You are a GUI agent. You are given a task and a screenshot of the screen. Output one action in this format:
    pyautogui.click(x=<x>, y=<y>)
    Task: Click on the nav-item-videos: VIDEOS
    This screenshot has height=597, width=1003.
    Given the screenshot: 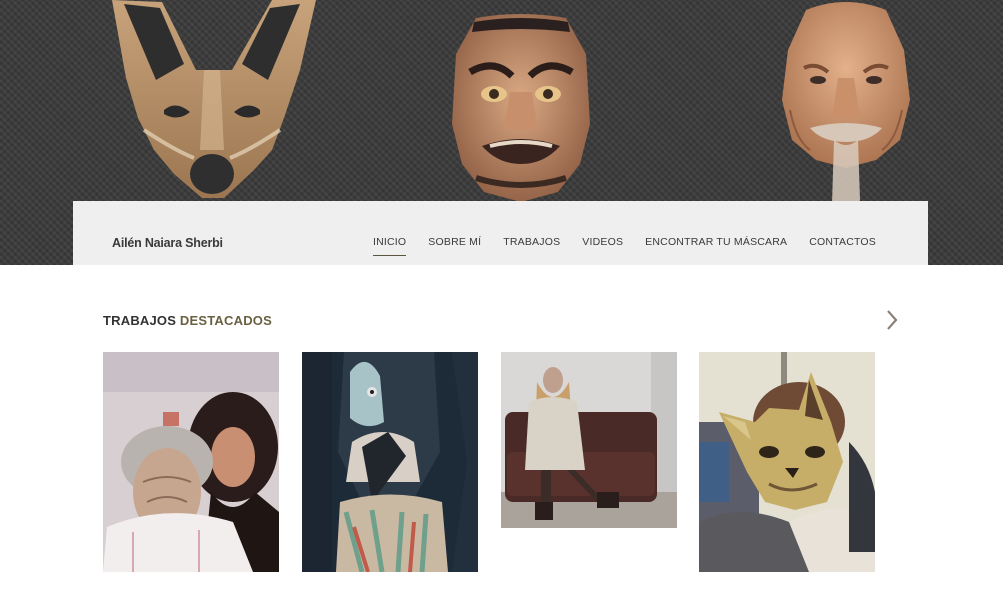 What is the action you would take?
    pyautogui.click(x=602, y=242)
    